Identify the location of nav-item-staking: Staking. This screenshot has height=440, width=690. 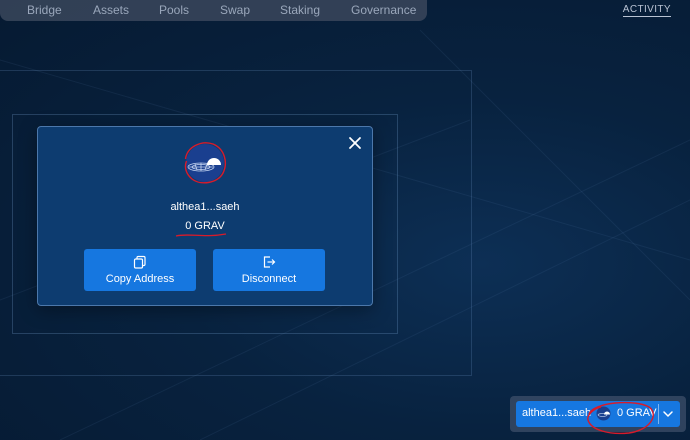
(300, 10).